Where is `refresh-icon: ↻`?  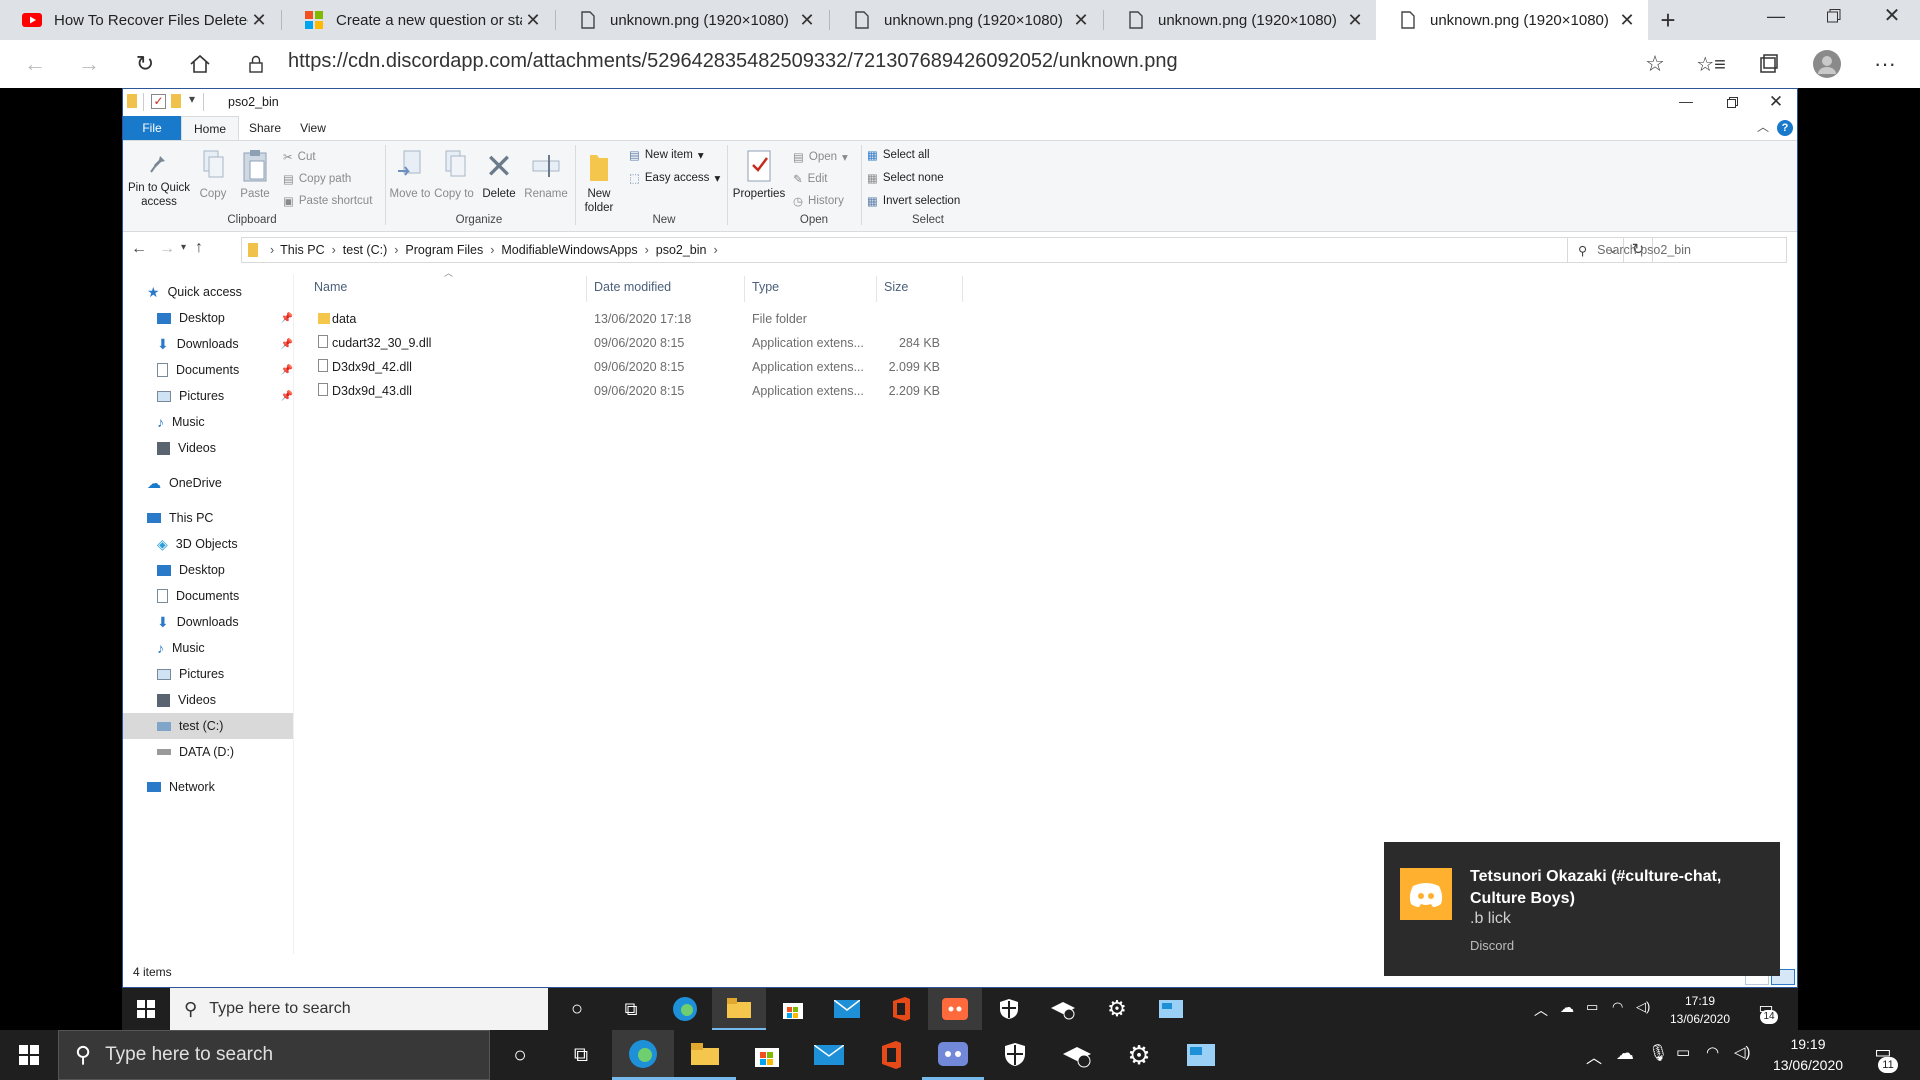 refresh-icon: ↻ is located at coordinates (145, 64).